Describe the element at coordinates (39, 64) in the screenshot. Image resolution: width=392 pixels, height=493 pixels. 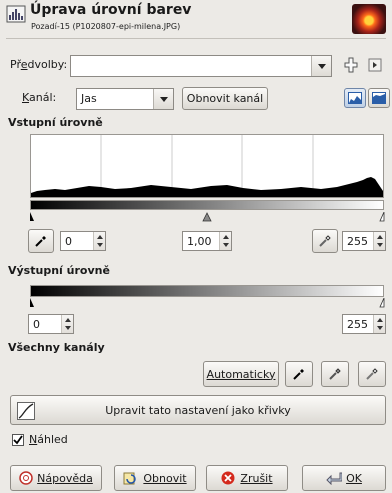
I see `presets-label: Předvolby:` at that location.